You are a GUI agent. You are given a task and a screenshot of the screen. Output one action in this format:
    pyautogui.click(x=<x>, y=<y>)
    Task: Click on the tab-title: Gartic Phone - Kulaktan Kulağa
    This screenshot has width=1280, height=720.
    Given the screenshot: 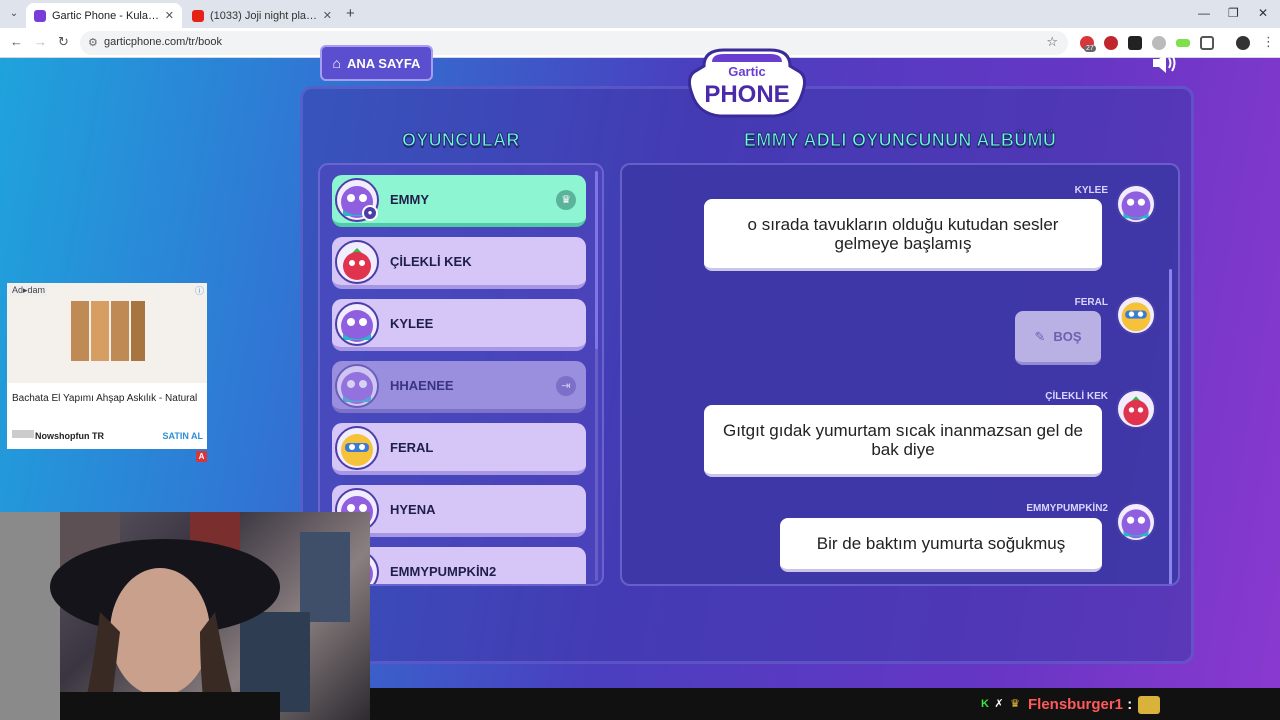 What is the action you would take?
    pyautogui.click(x=106, y=15)
    